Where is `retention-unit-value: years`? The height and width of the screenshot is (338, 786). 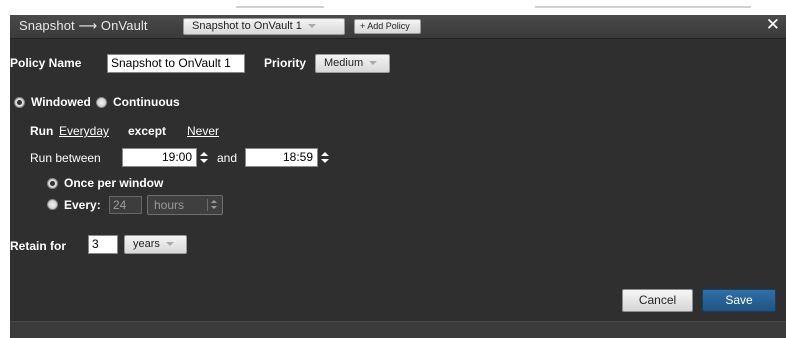 retention-unit-value: years is located at coordinates (146, 244).